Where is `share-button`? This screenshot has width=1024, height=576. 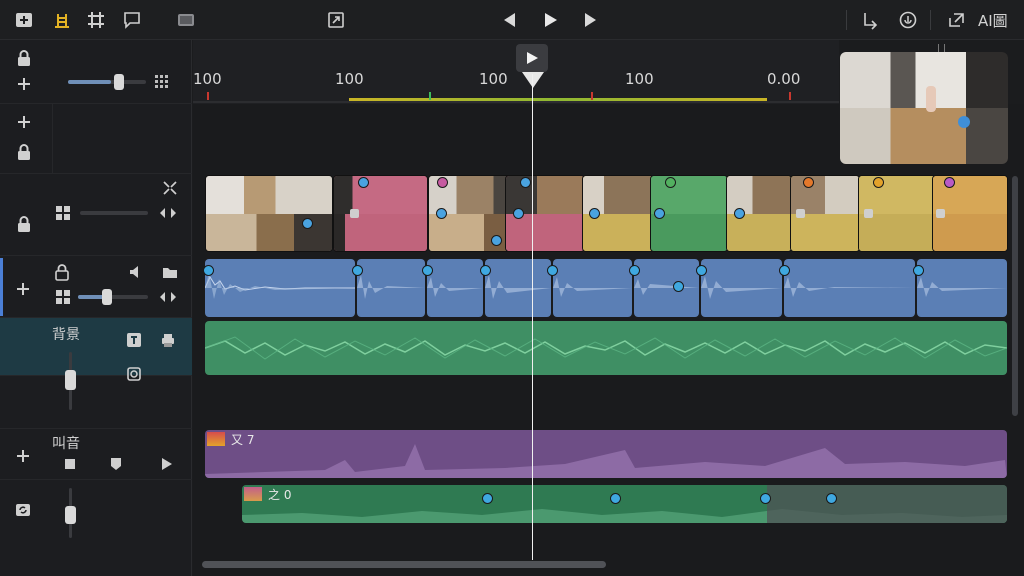 share-button is located at coordinates (956, 20).